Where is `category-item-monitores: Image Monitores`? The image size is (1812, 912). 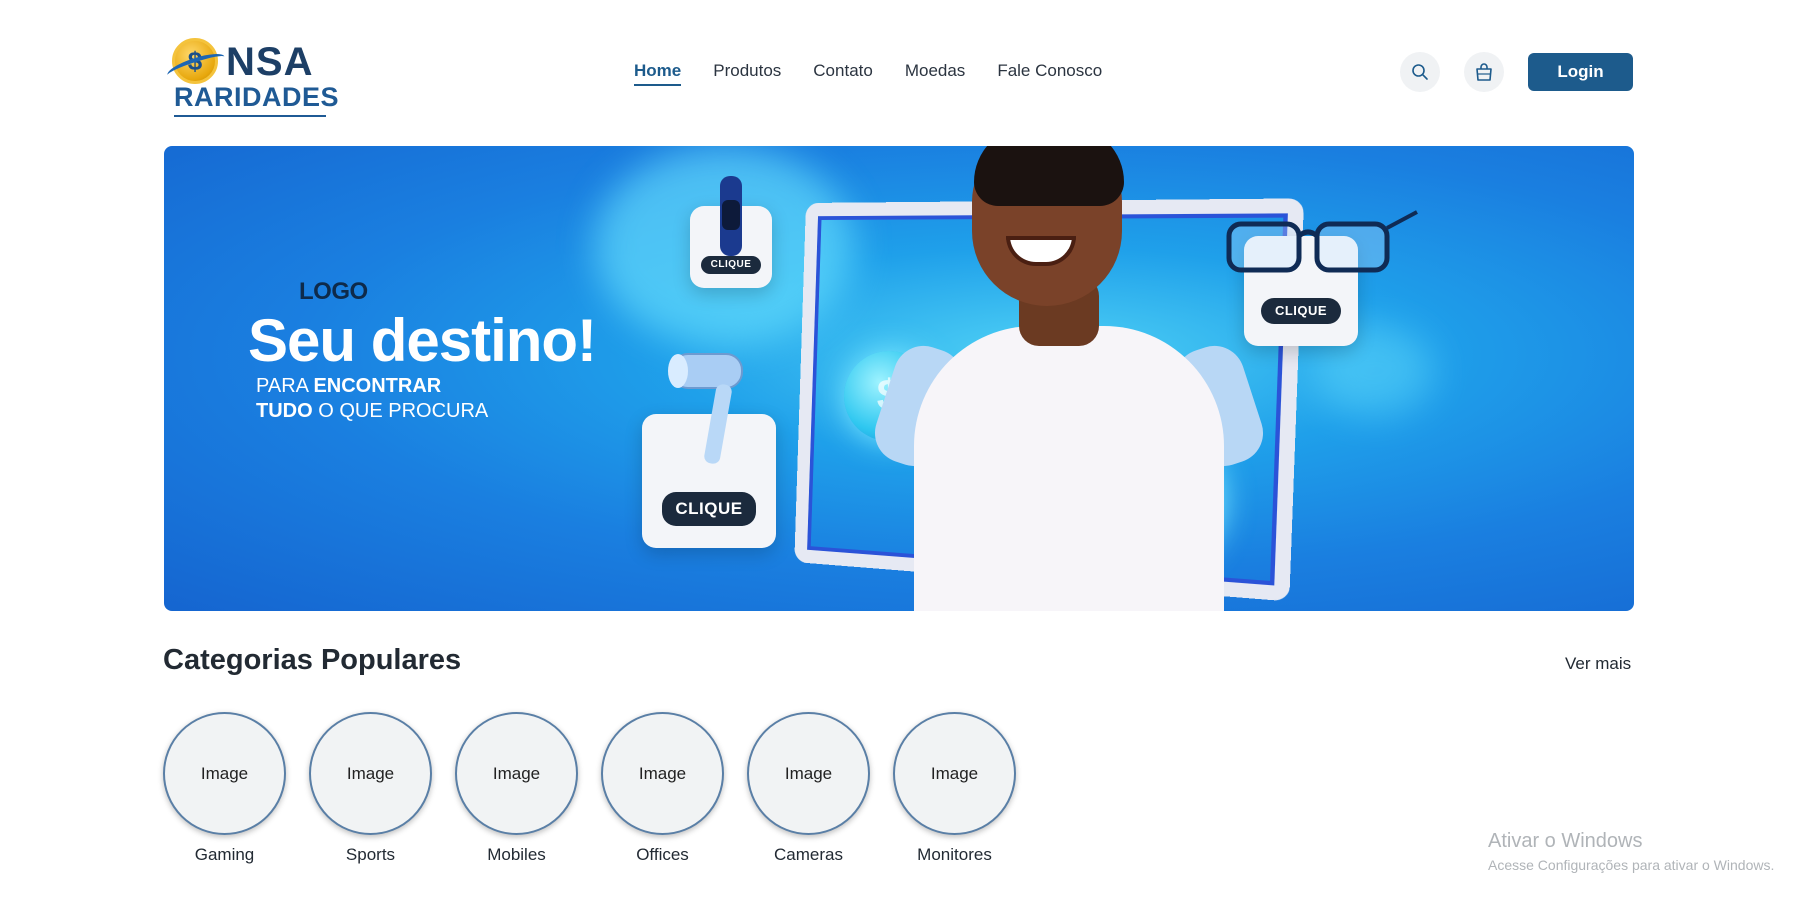
category-item-monitores: Image Monitores is located at coordinates (954, 788).